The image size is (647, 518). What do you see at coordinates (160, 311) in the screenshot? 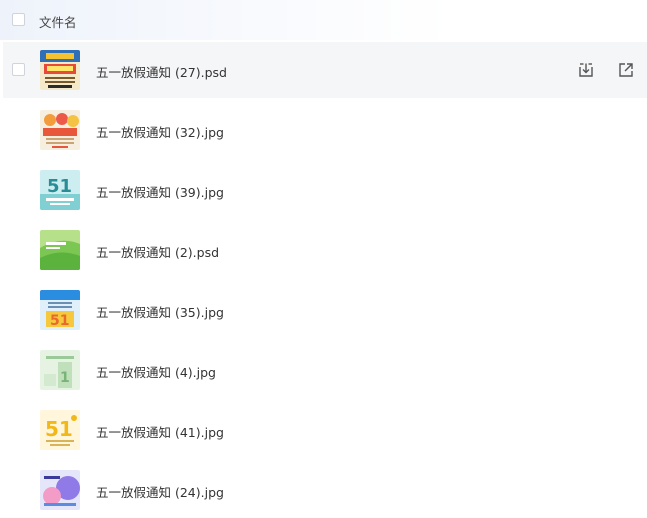
I see `file-name: 五一放假通知 (35).jpg` at bounding box center [160, 311].